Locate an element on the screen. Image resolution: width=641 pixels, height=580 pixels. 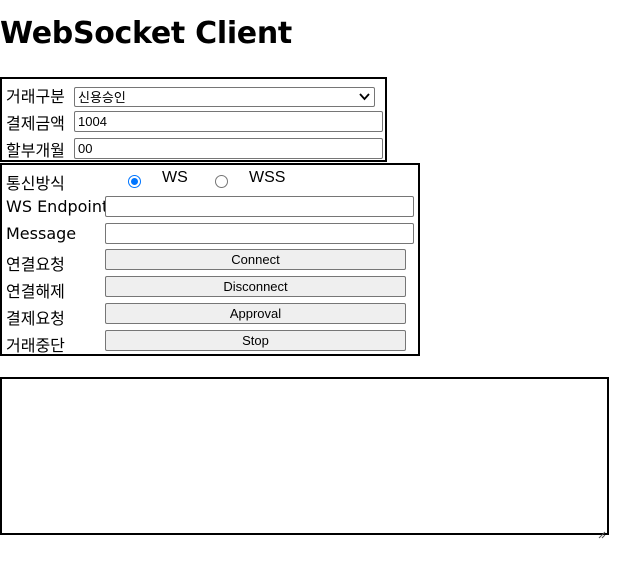
transaction-form: 거래구분 신용승인 결제금액 1004 할부개월 00 is located at coordinates (193, 119).